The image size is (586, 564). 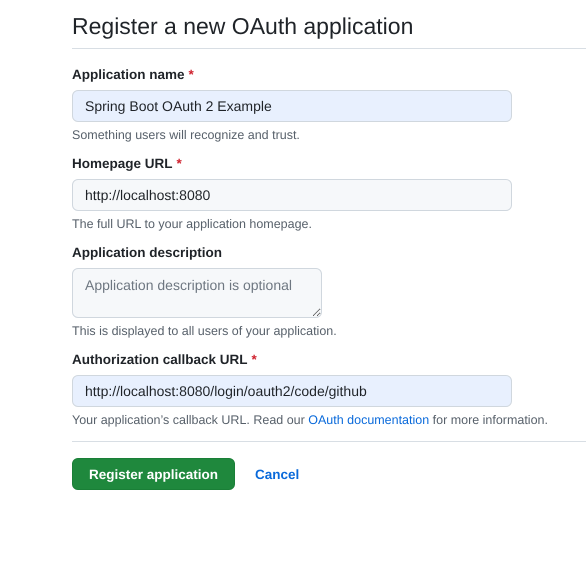 What do you see at coordinates (292, 106) in the screenshot?
I see `text-field: Spring Boot OAuth 2 Example` at bounding box center [292, 106].